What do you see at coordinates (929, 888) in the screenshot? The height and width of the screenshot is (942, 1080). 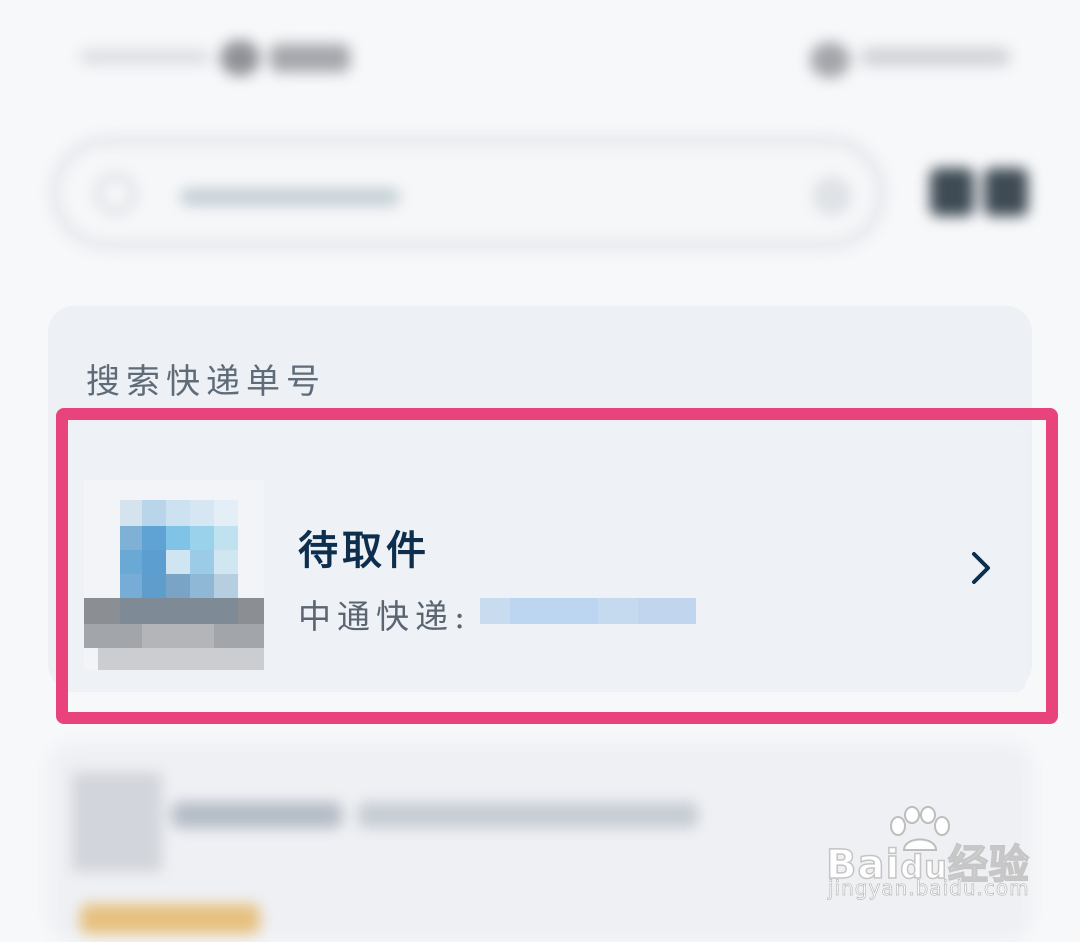 I see `watermark-url: jingyan.baidu.com` at bounding box center [929, 888].